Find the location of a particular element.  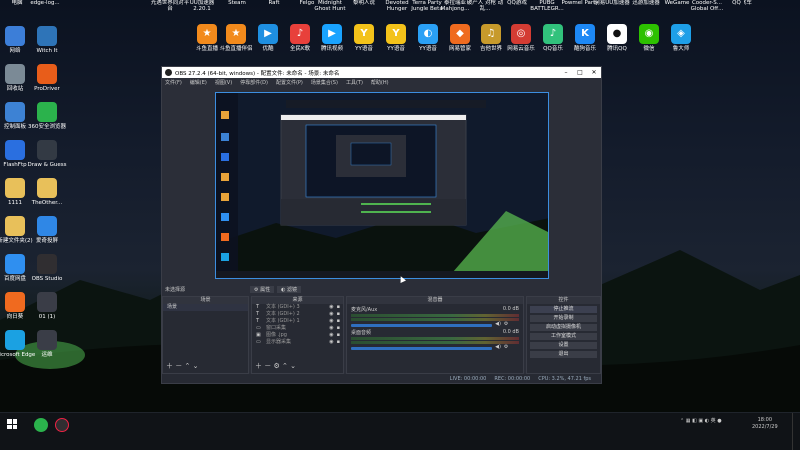

source-toolbar: 未选择源 ⚙ 属性 ◐ 滤镜 is located at coordinates (381, 289).